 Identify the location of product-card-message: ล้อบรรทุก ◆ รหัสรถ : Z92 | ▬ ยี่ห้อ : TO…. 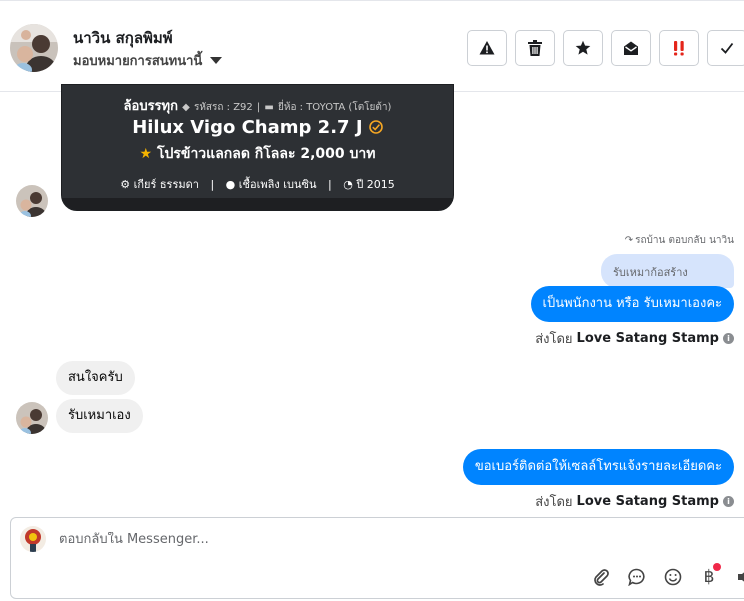
(257, 147).